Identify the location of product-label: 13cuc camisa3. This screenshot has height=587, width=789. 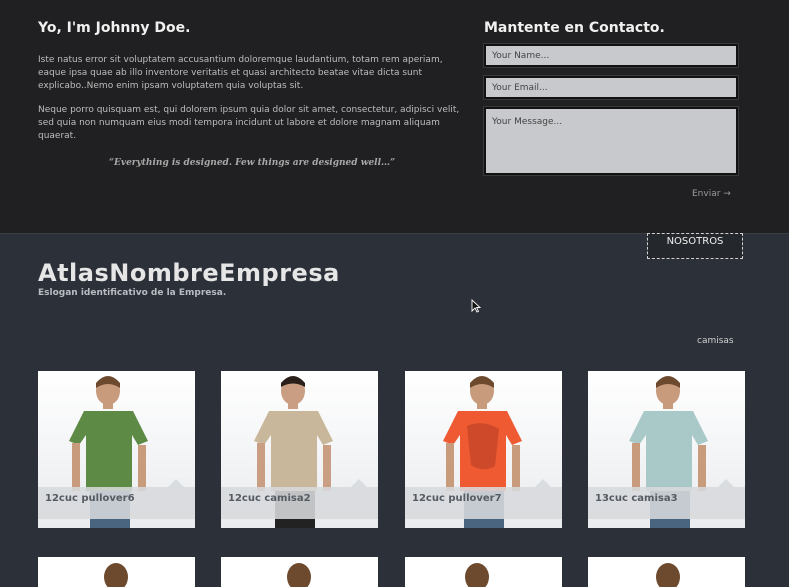
(636, 498).